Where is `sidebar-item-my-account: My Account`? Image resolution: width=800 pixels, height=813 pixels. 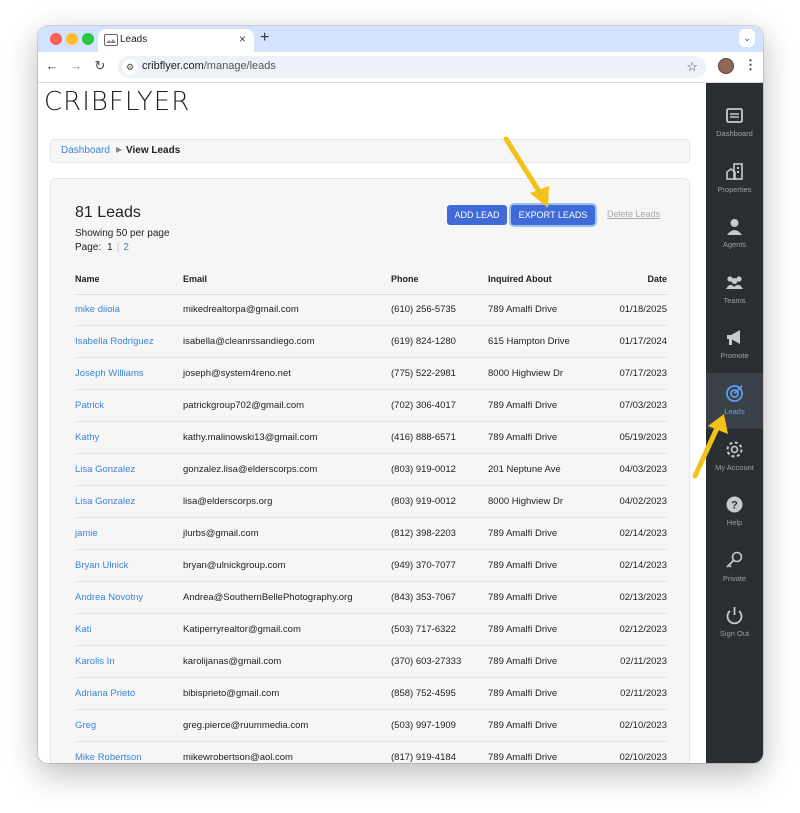
sidebar-item-my-account: My Account is located at coordinates (734, 457).